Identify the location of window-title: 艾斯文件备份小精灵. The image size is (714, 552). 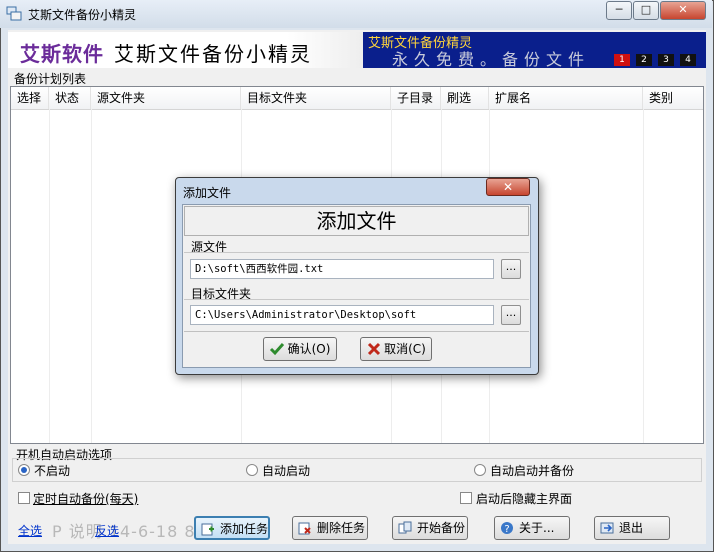
(82, 15).